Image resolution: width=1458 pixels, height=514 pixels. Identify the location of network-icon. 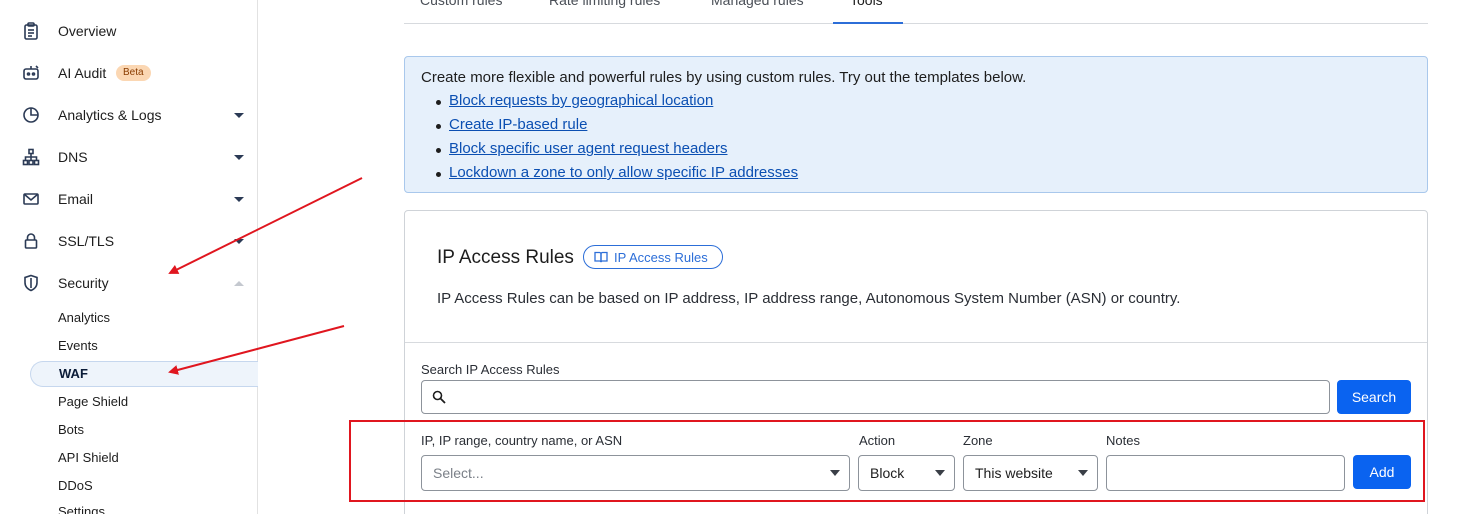
(31, 157).